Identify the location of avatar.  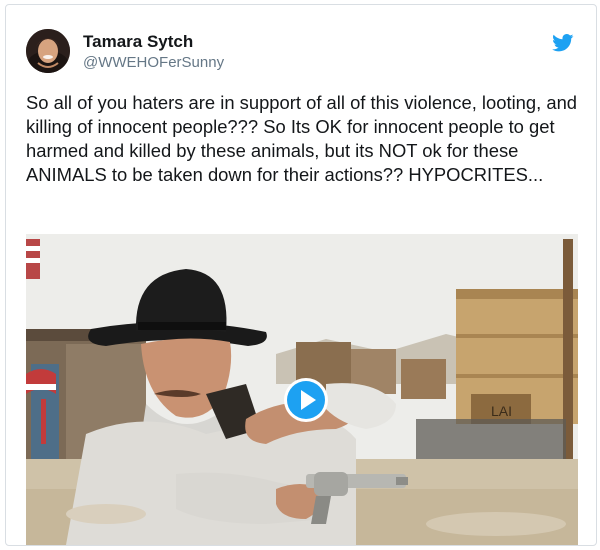
(48, 51).